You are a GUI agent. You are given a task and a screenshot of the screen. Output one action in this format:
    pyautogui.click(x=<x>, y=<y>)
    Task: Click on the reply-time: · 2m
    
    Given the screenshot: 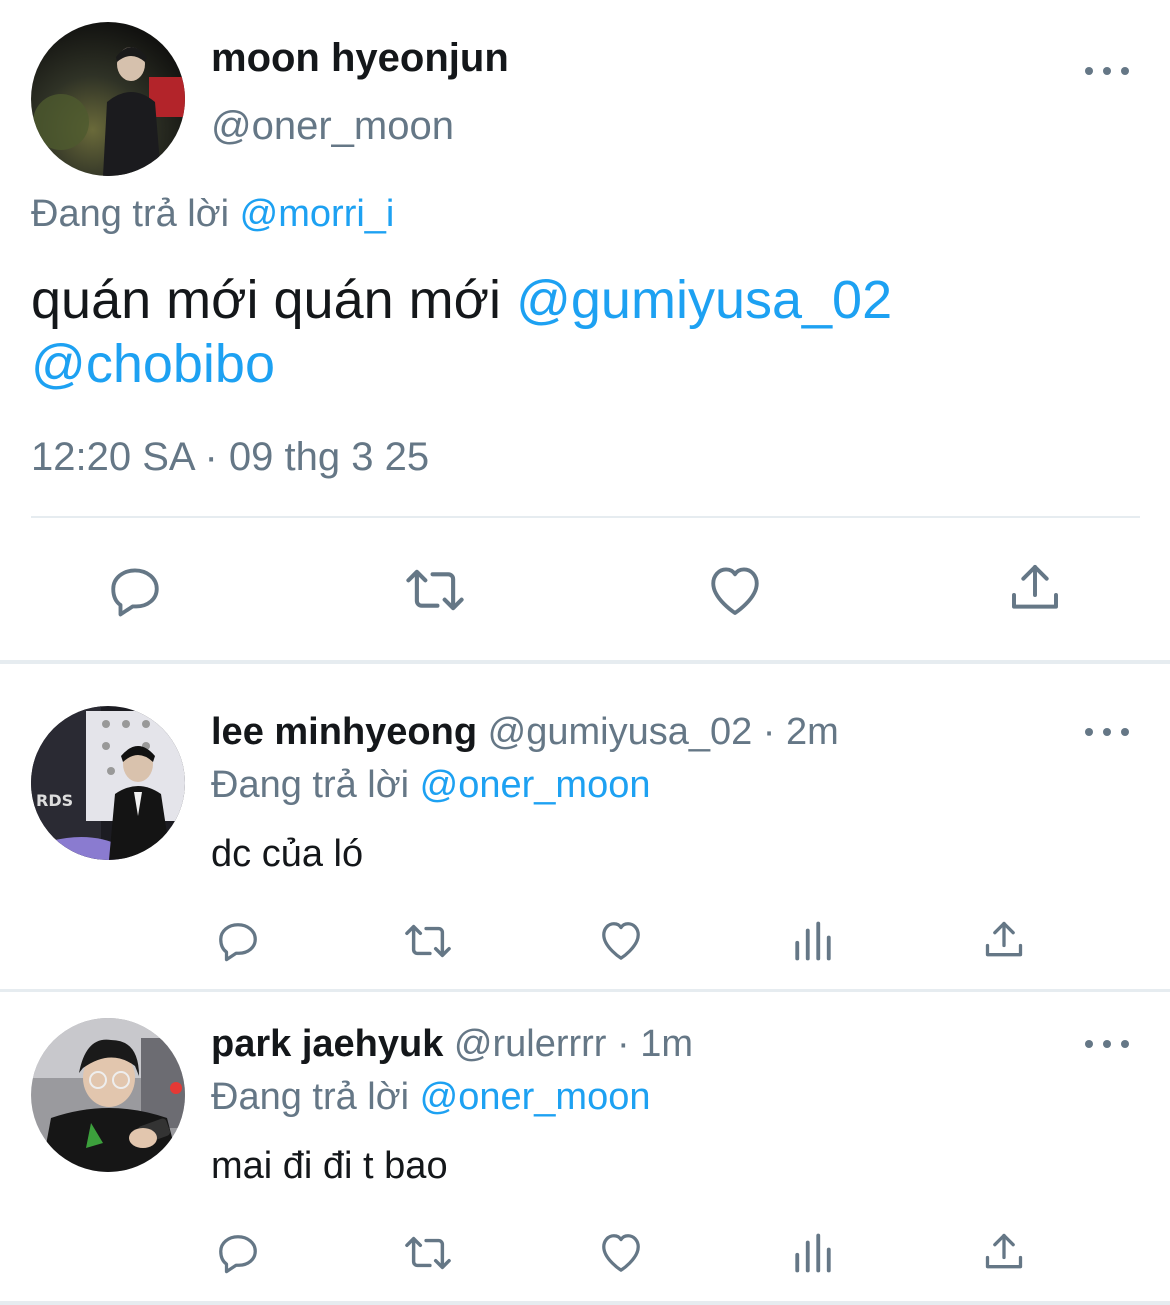 What is the action you would take?
    pyautogui.click(x=801, y=732)
    